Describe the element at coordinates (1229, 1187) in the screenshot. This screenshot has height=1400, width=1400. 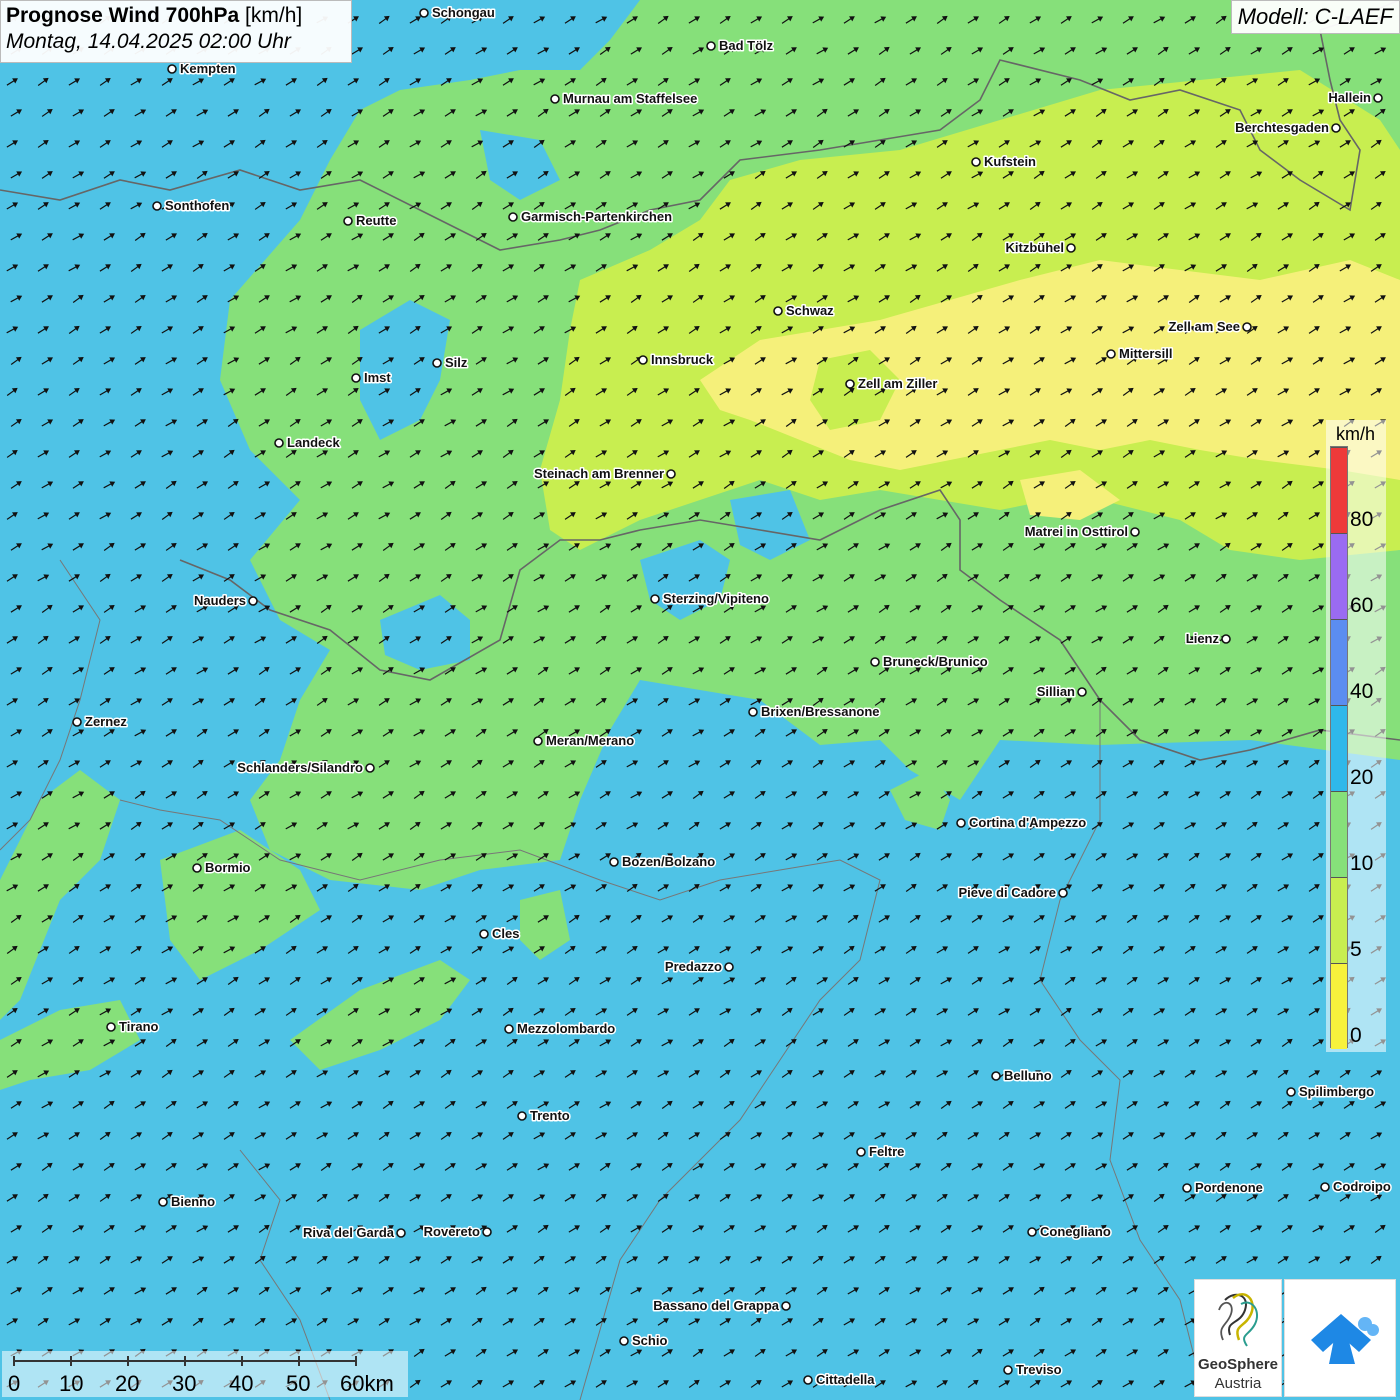
I see `city-label: Pordenone` at that location.